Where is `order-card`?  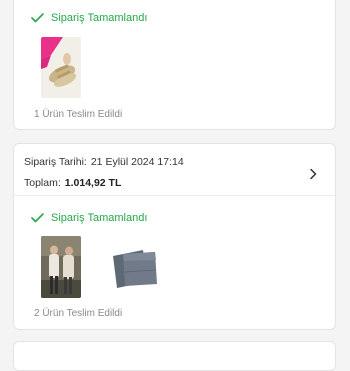
order-card is located at coordinates (174, 356).